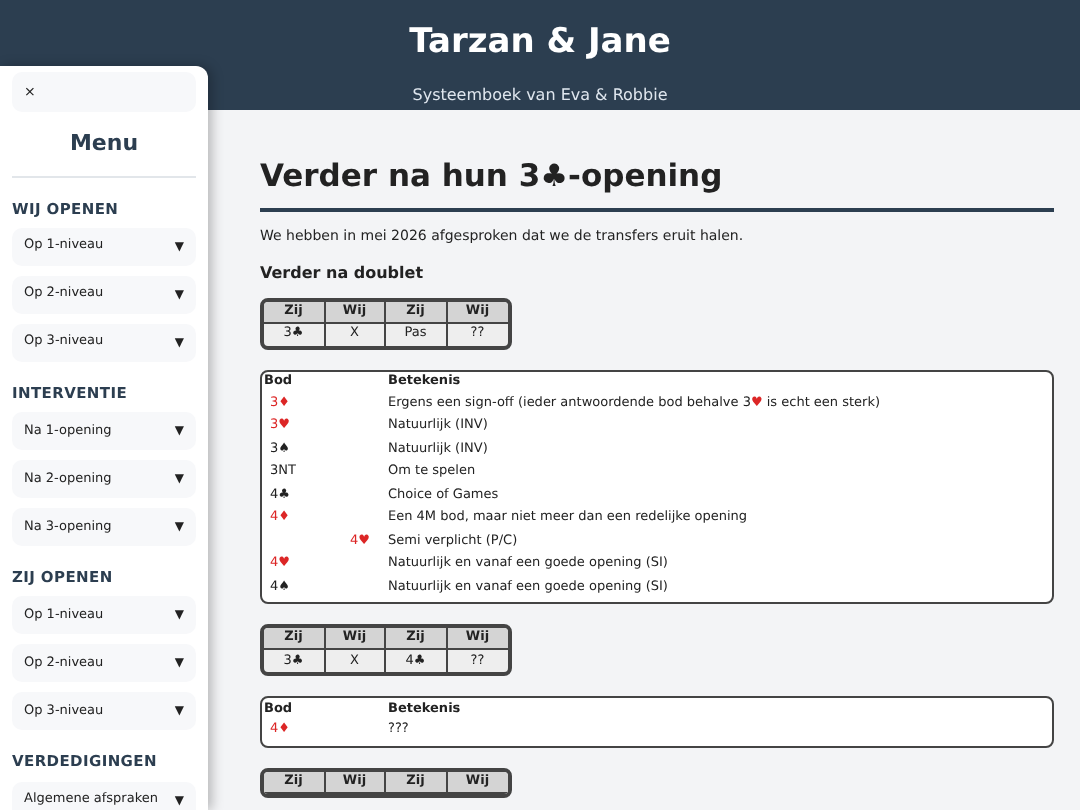 The image size is (1080, 810). What do you see at coordinates (104, 152) in the screenshot?
I see `menu-title: Menu` at bounding box center [104, 152].